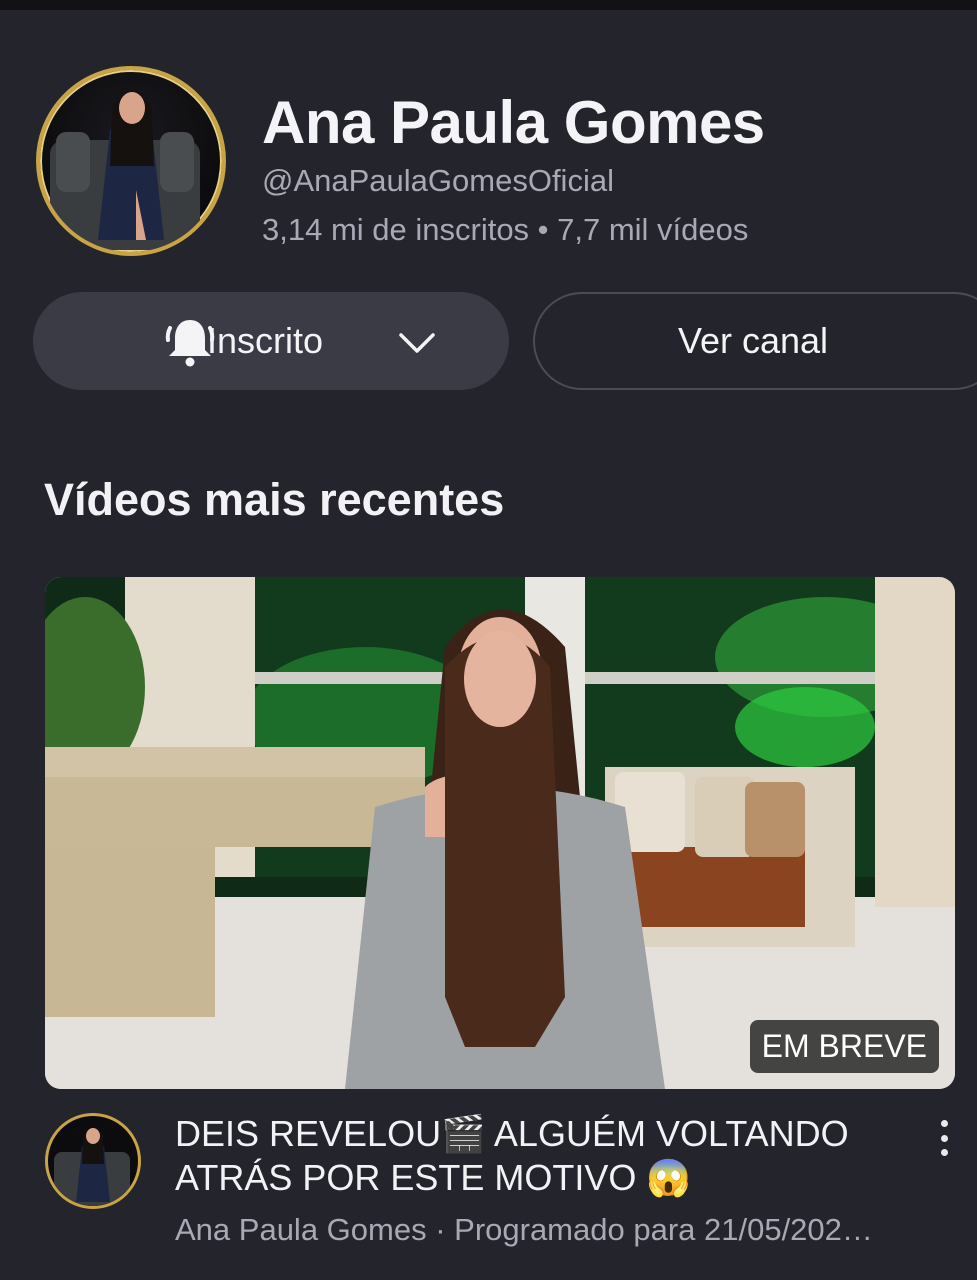 Image resolution: width=977 pixels, height=1280 pixels. I want to click on channel-name: Ana Paula Gomes, so click(513, 122).